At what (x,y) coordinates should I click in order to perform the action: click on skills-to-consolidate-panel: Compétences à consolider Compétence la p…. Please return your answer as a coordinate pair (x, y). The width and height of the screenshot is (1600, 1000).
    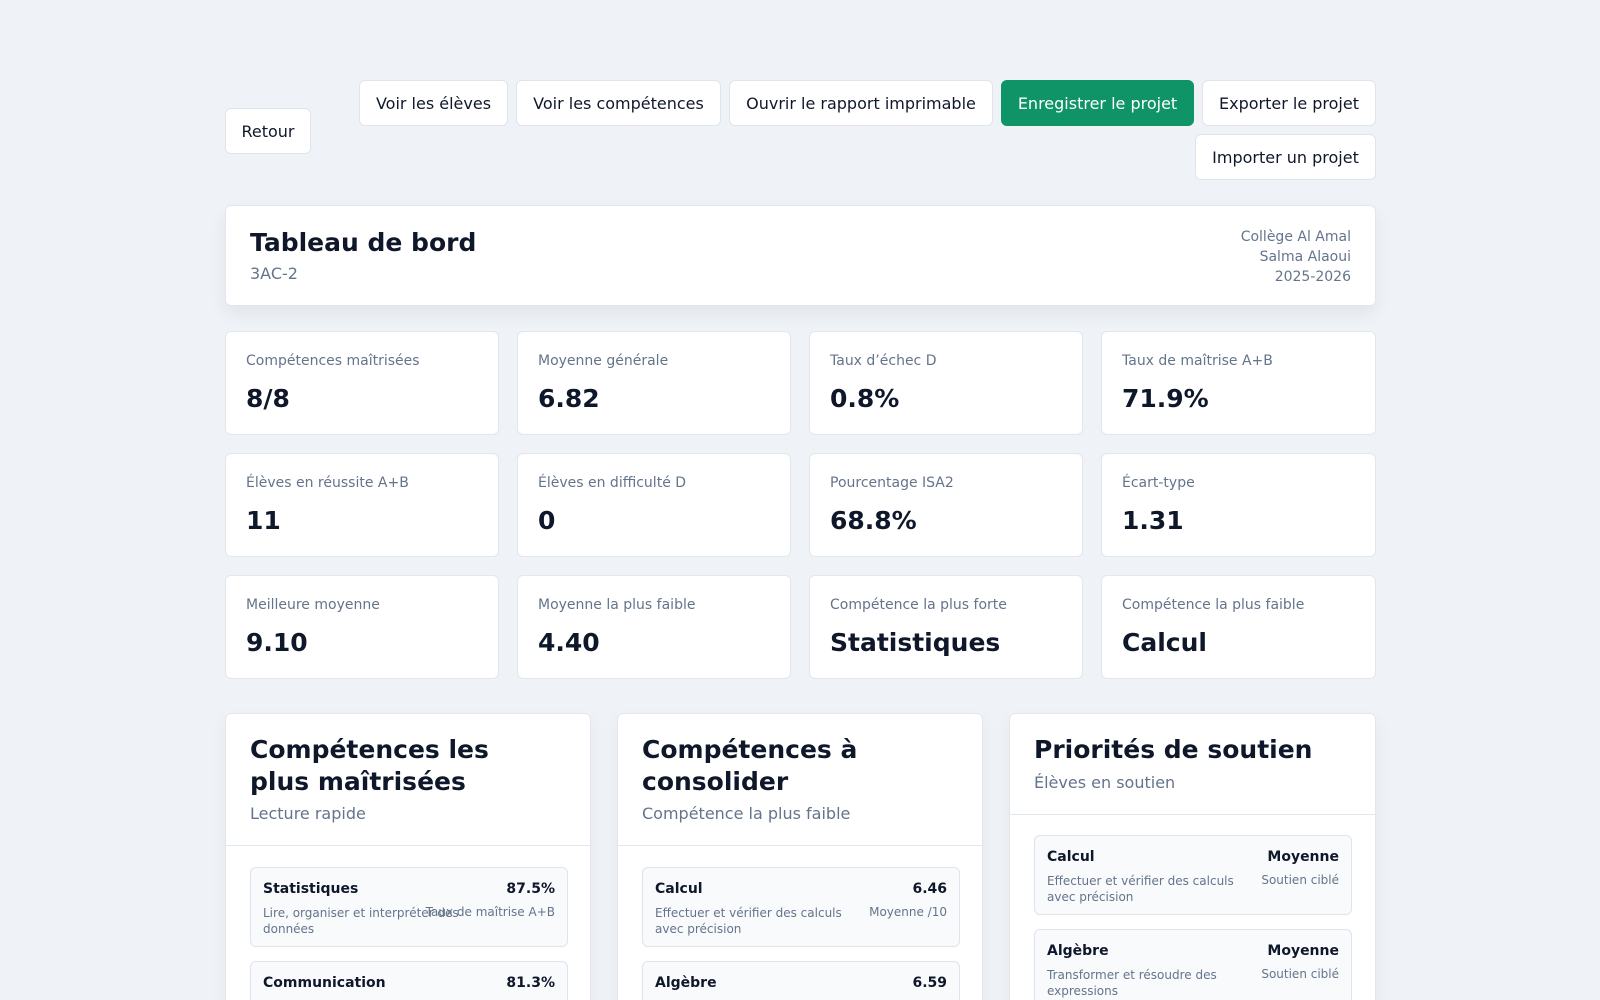
    Looking at the image, I should click on (800, 856).